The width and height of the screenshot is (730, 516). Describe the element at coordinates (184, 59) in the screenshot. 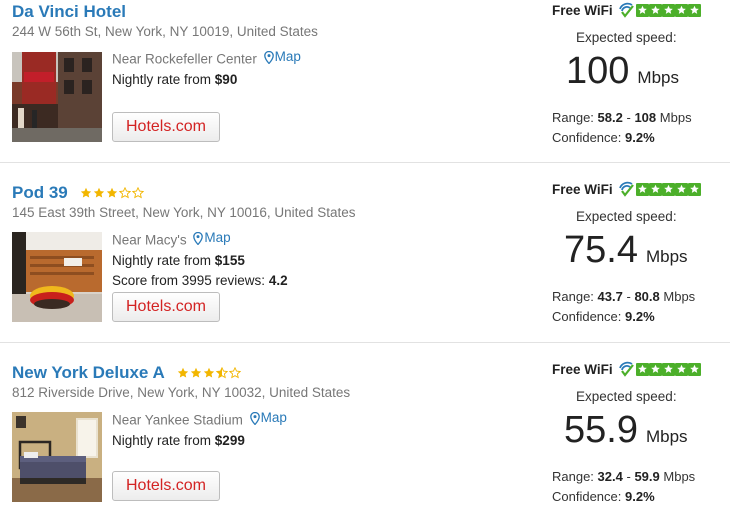

I see `near-landmark: Near Rockefeller Center` at that location.